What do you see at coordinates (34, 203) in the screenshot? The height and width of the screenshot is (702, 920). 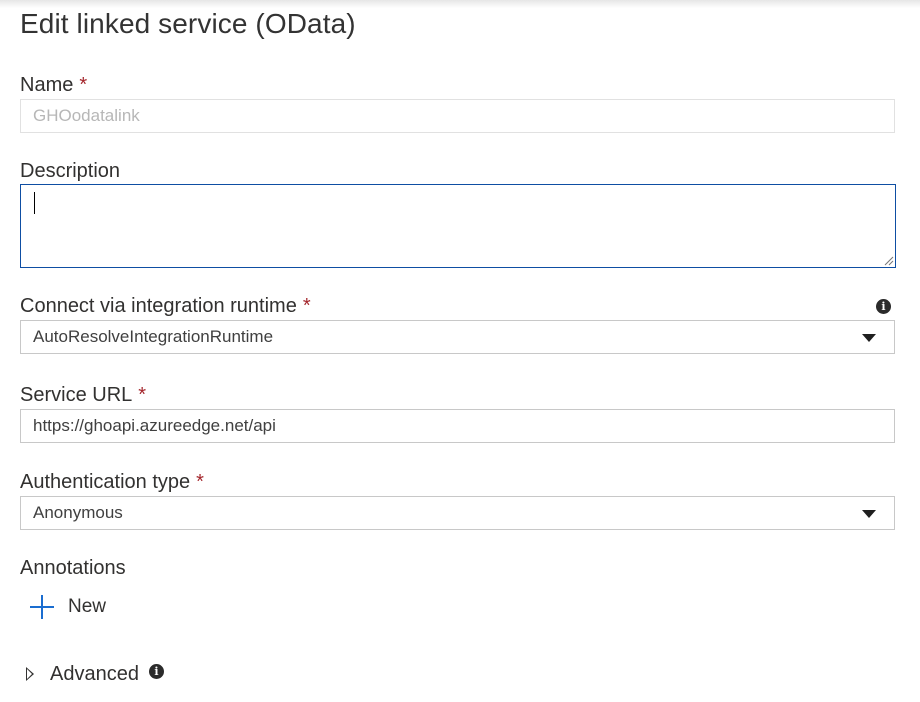 I see `text-cursor` at bounding box center [34, 203].